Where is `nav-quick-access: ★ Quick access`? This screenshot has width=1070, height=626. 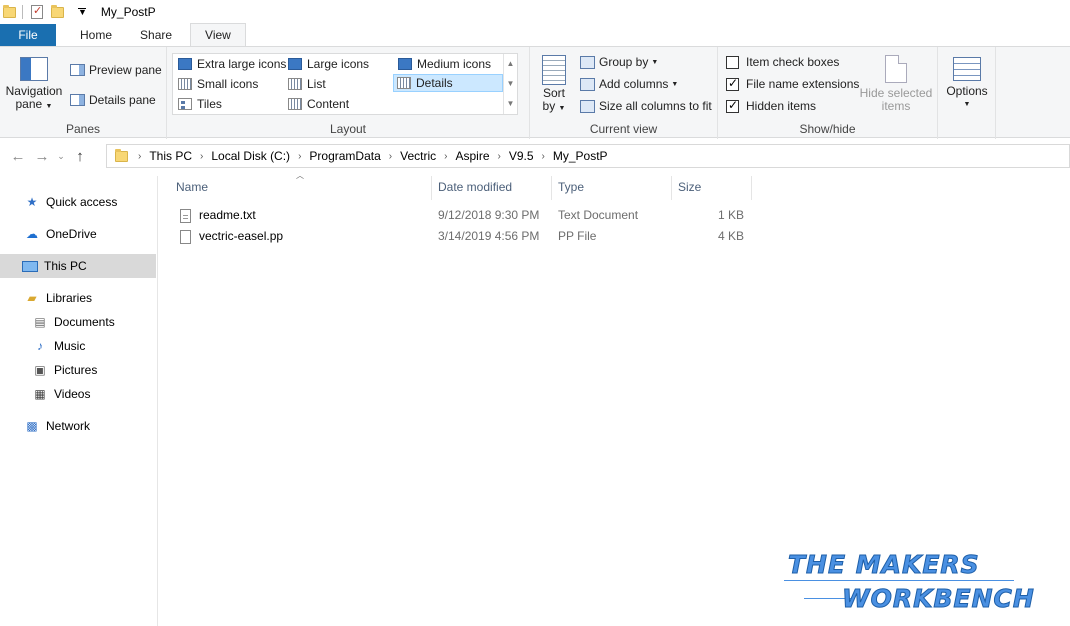
nav-quick-access: ★ Quick access is located at coordinates (78, 202).